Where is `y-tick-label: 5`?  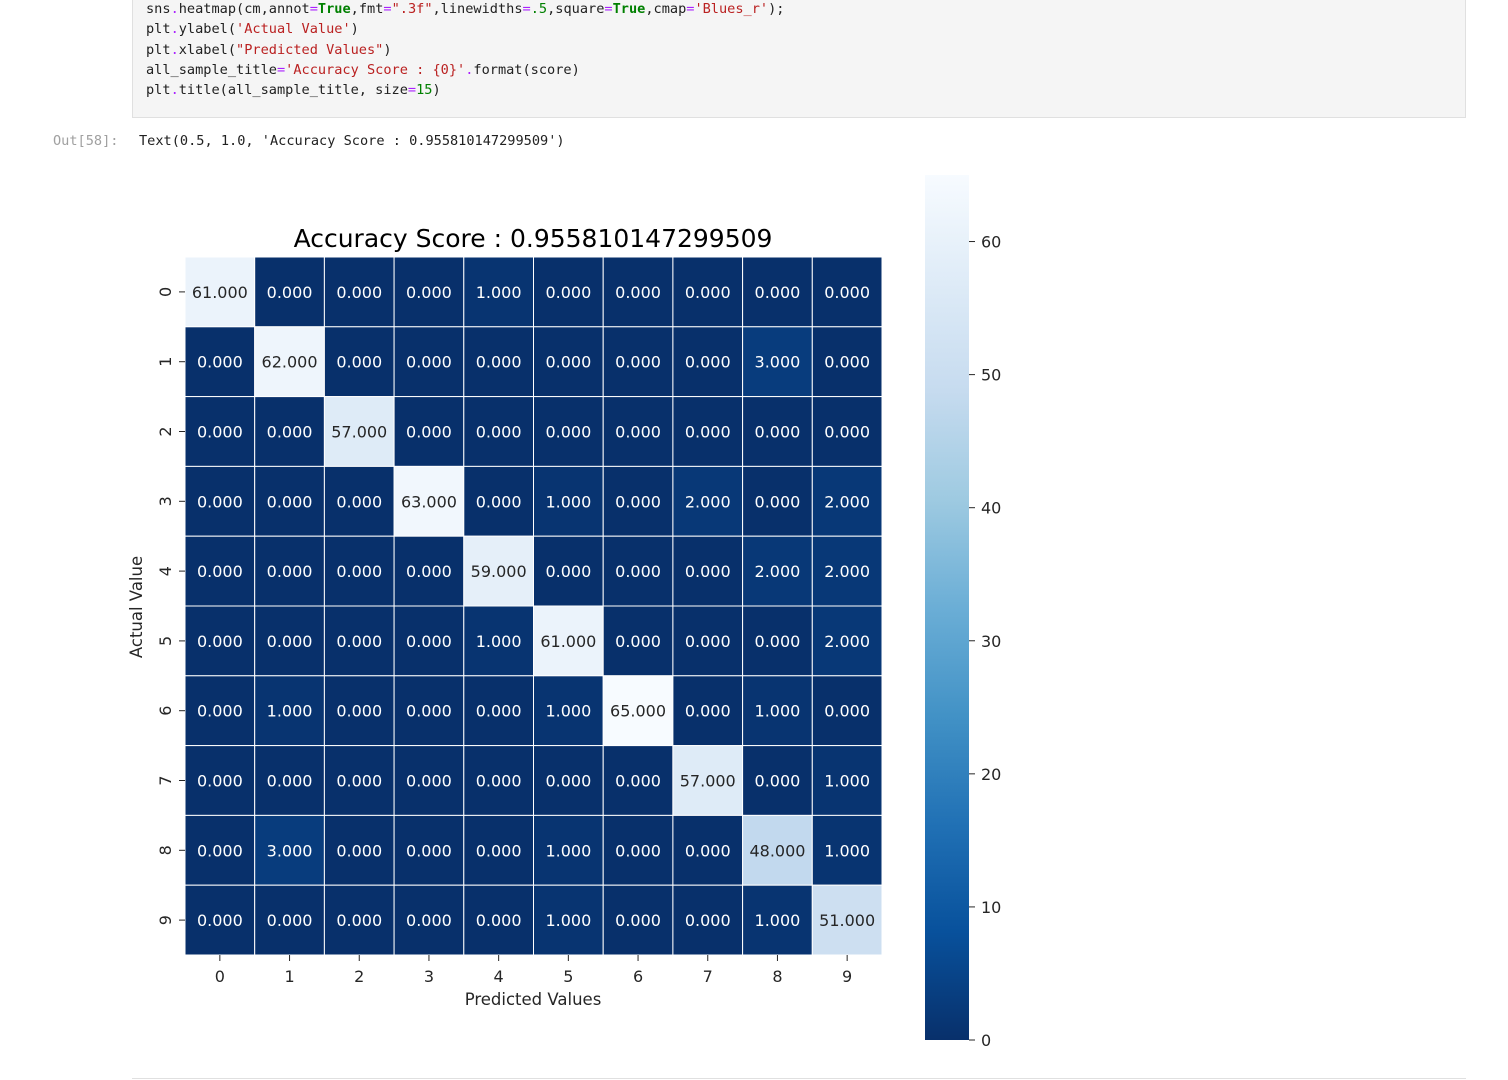 y-tick-label: 5 is located at coordinates (165, 641).